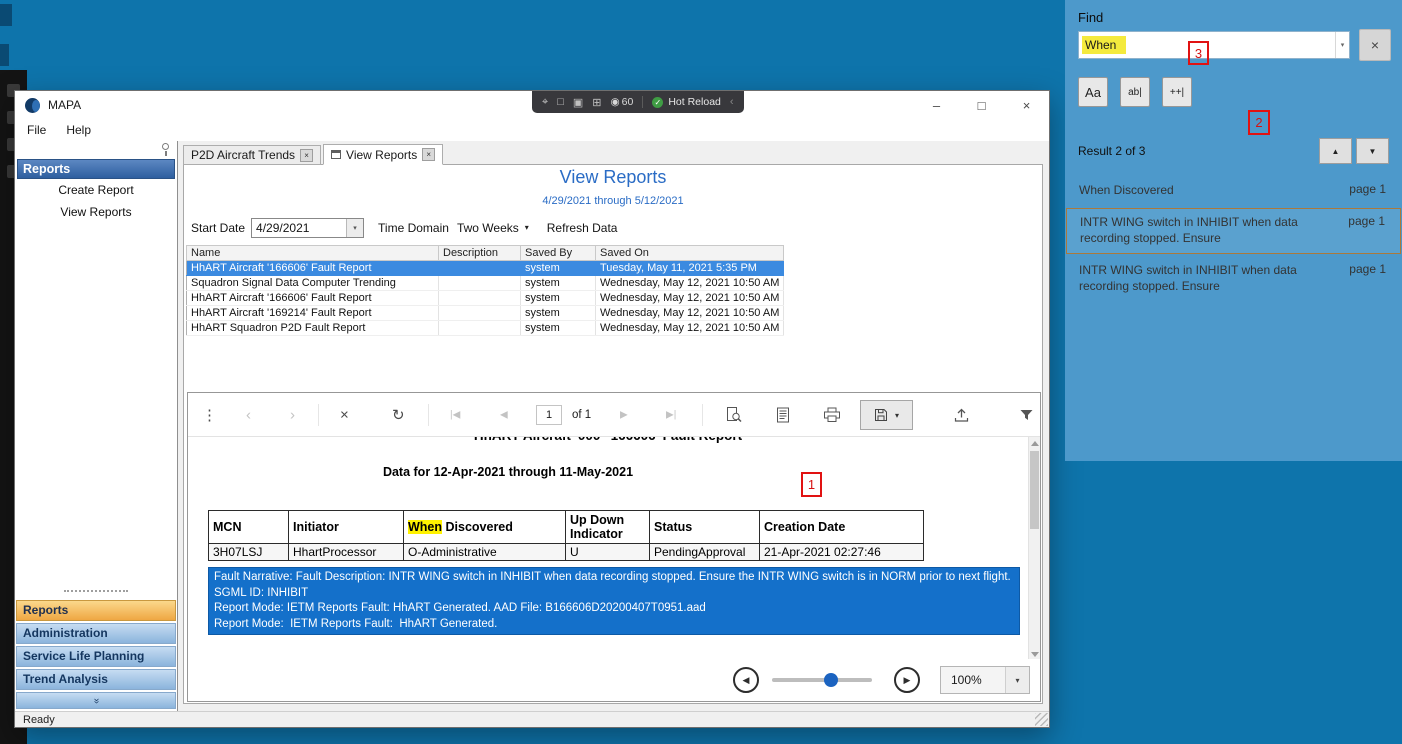 This screenshot has height=744, width=1402. Describe the element at coordinates (96, 656) in the screenshot. I see `accordion-service-life-planning: Service Life Planning` at that location.